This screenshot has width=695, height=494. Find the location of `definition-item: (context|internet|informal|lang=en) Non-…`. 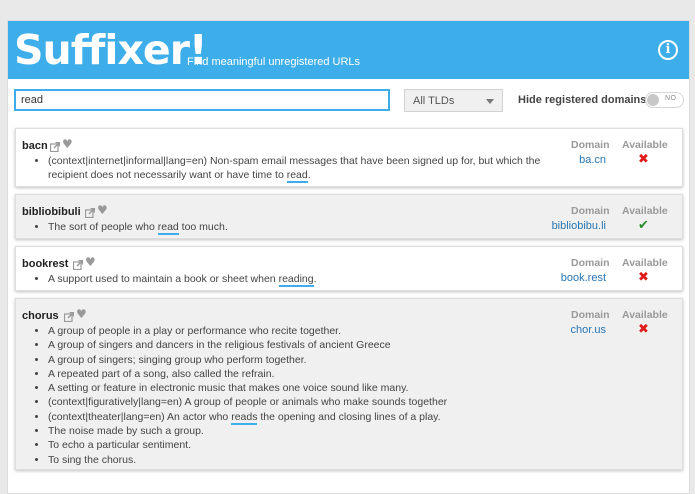

definition-item: (context|internet|informal|lang=en) Non-… is located at coordinates (308, 169).